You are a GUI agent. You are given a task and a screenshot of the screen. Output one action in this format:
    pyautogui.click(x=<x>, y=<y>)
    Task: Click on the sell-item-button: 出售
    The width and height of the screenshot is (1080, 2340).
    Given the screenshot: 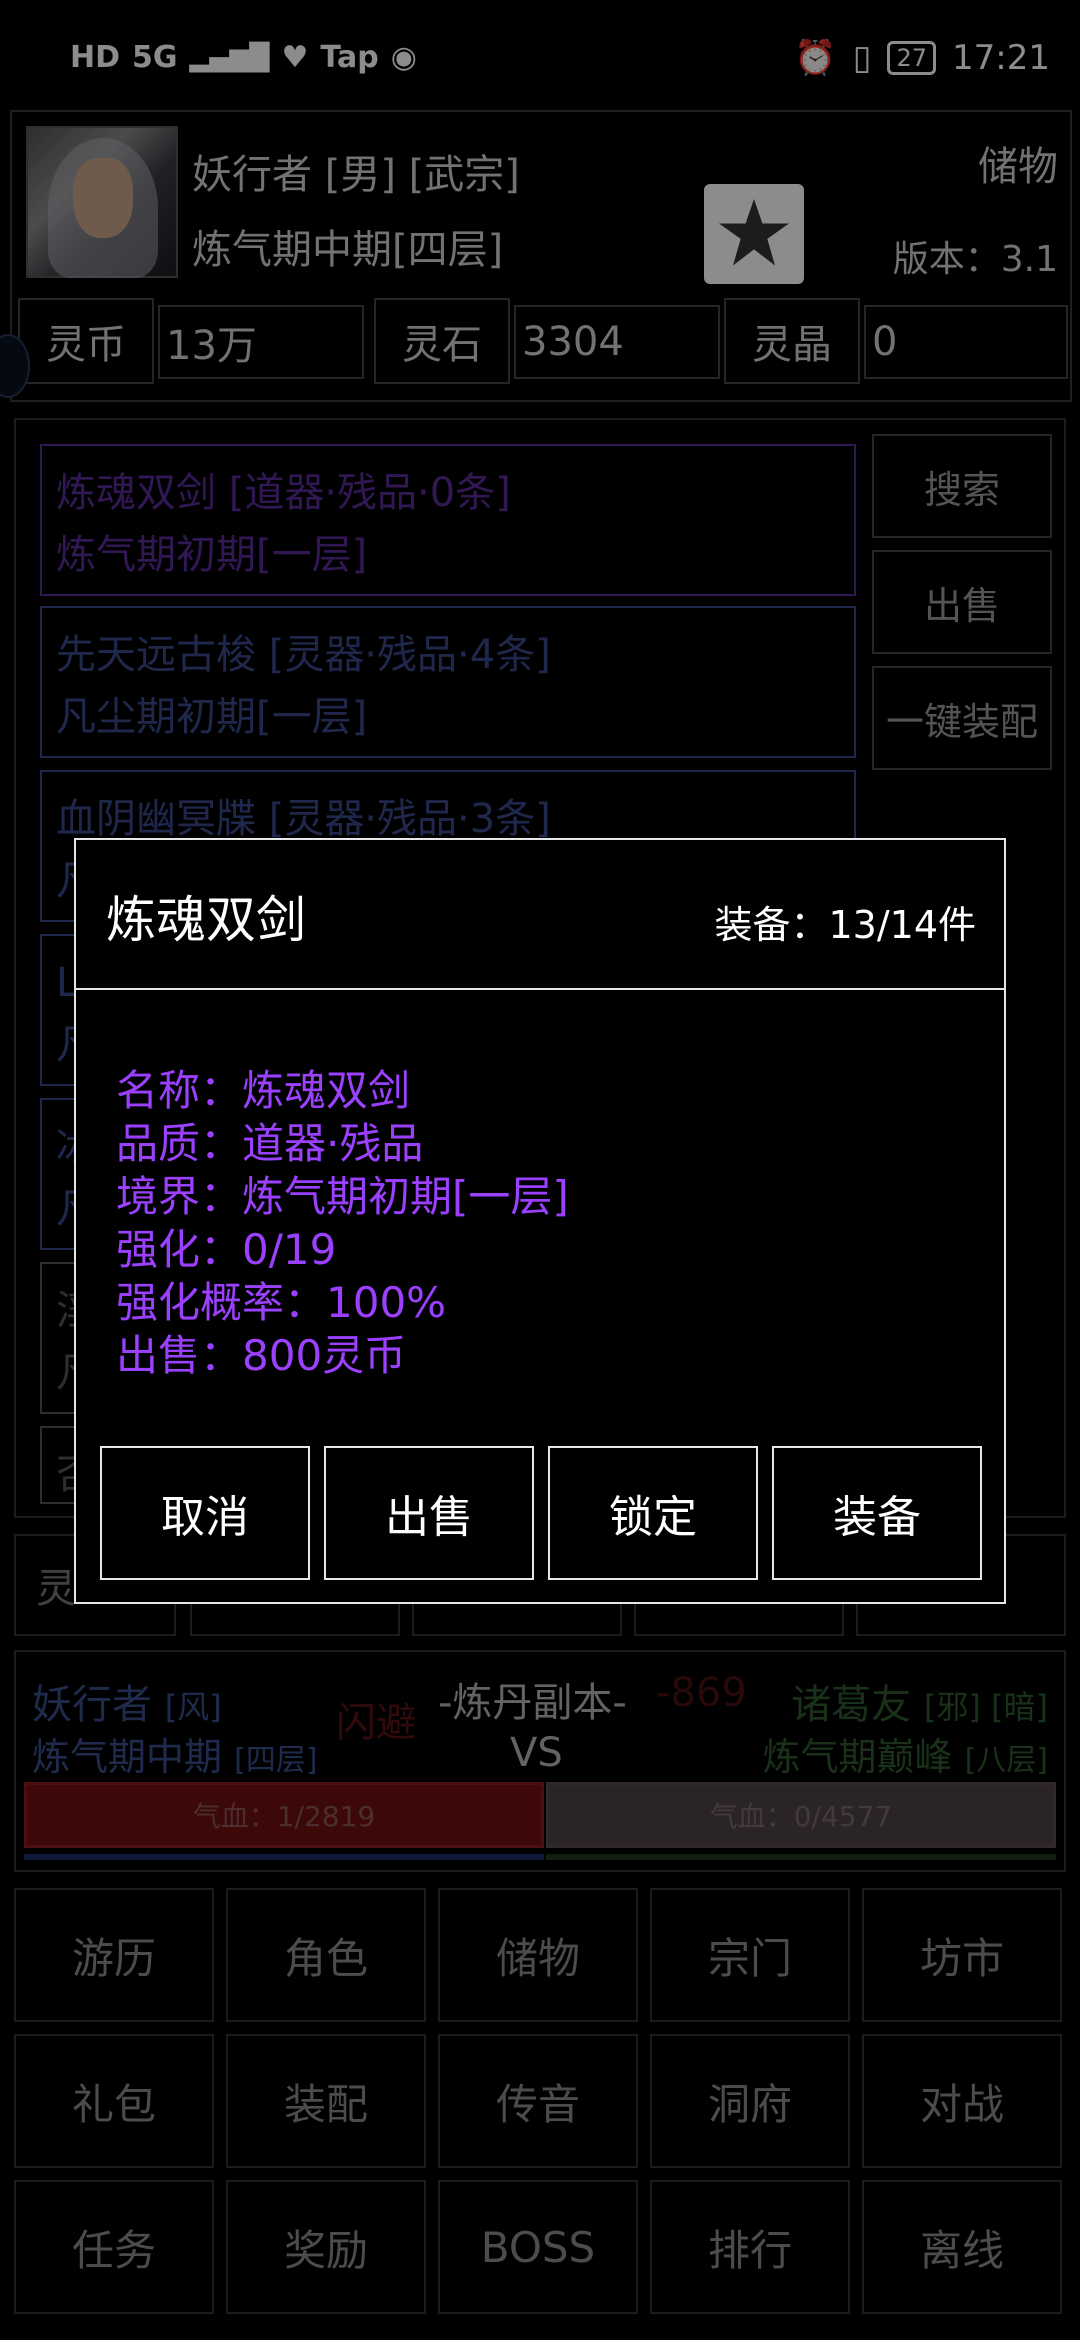 What is the action you would take?
    pyautogui.click(x=429, y=1513)
    